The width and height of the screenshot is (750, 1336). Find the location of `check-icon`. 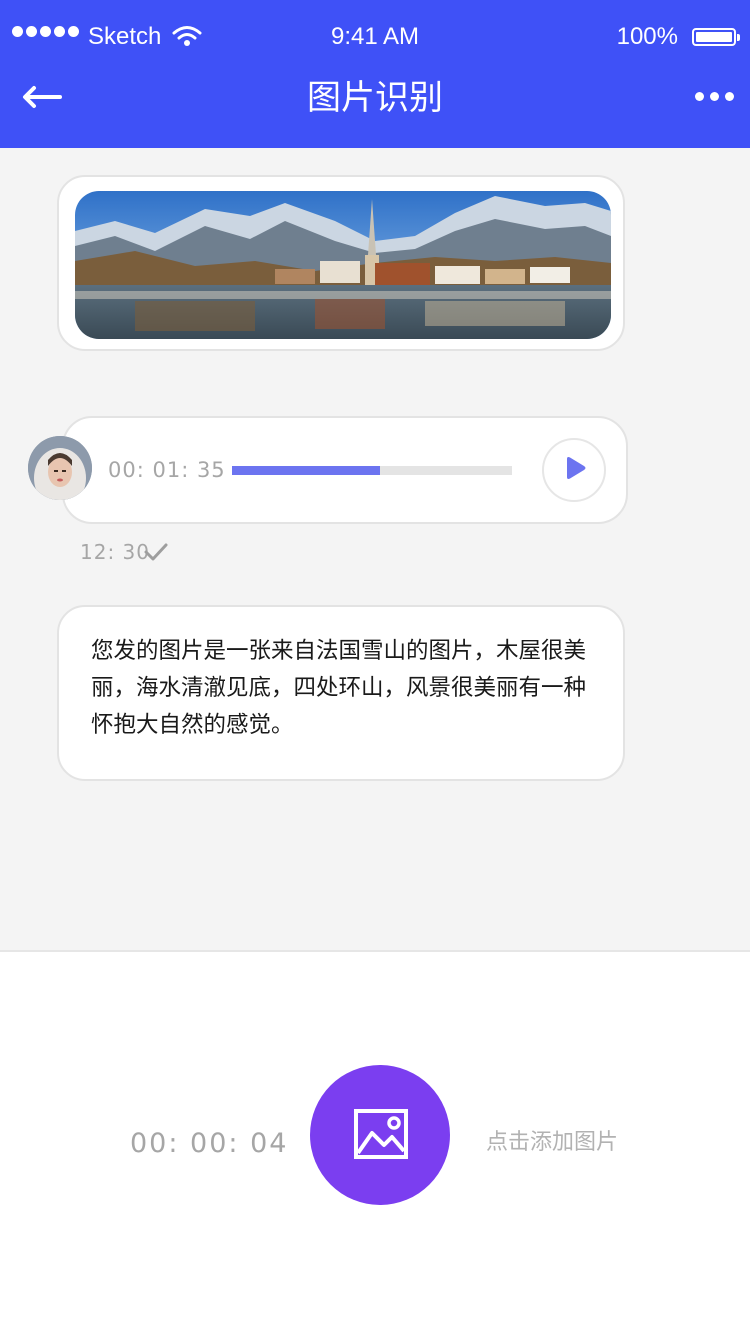

check-icon is located at coordinates (156, 554).